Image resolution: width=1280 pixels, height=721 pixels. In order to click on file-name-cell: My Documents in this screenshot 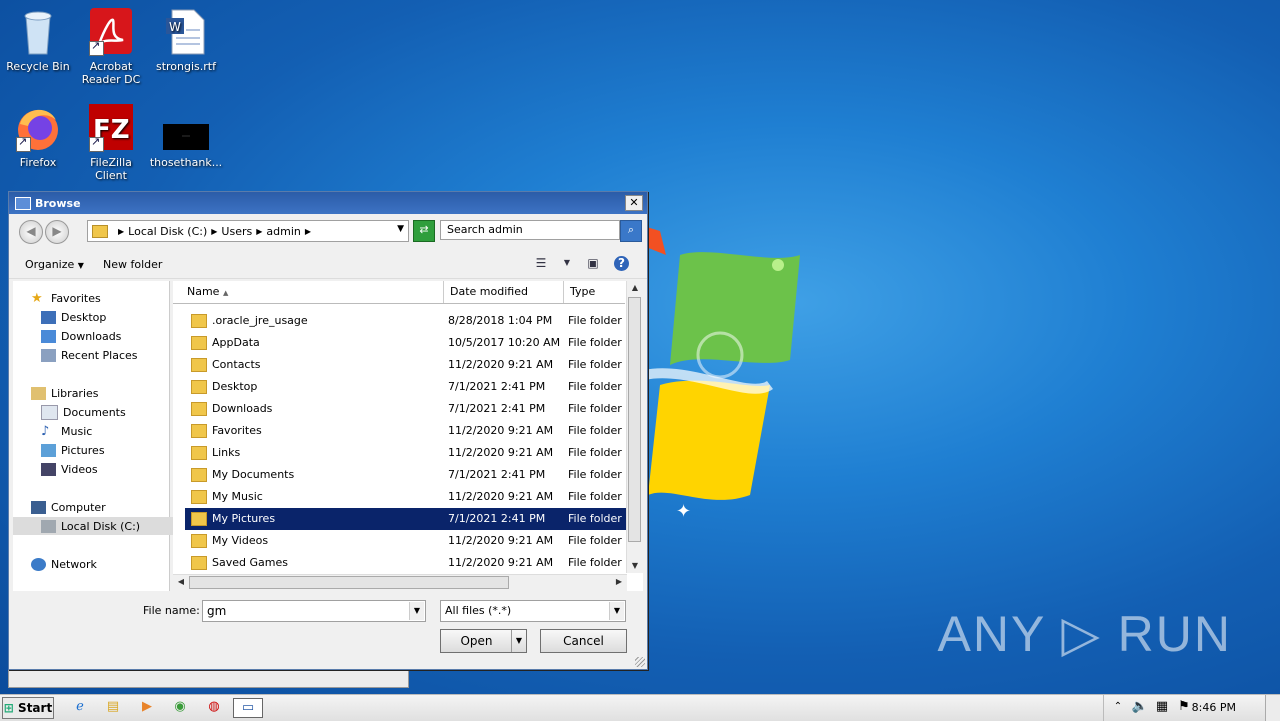, I will do `click(315, 475)`.